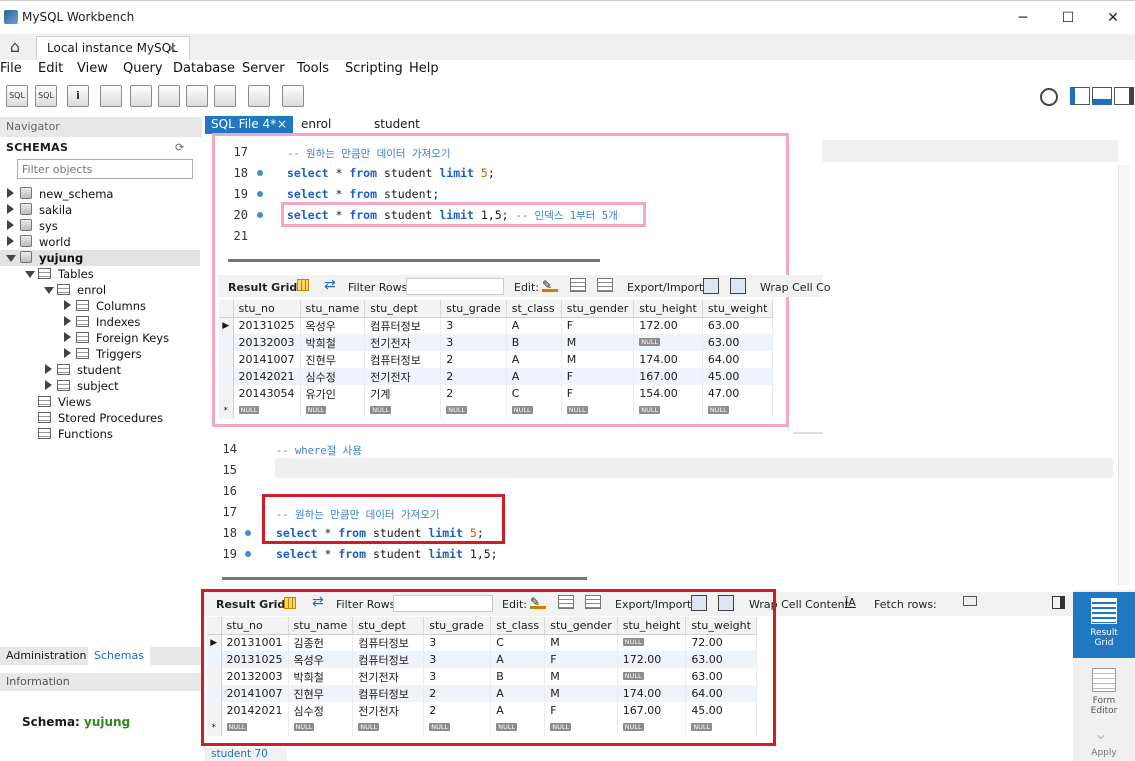  I want to click on table-cell: 유가인, so click(333, 393).